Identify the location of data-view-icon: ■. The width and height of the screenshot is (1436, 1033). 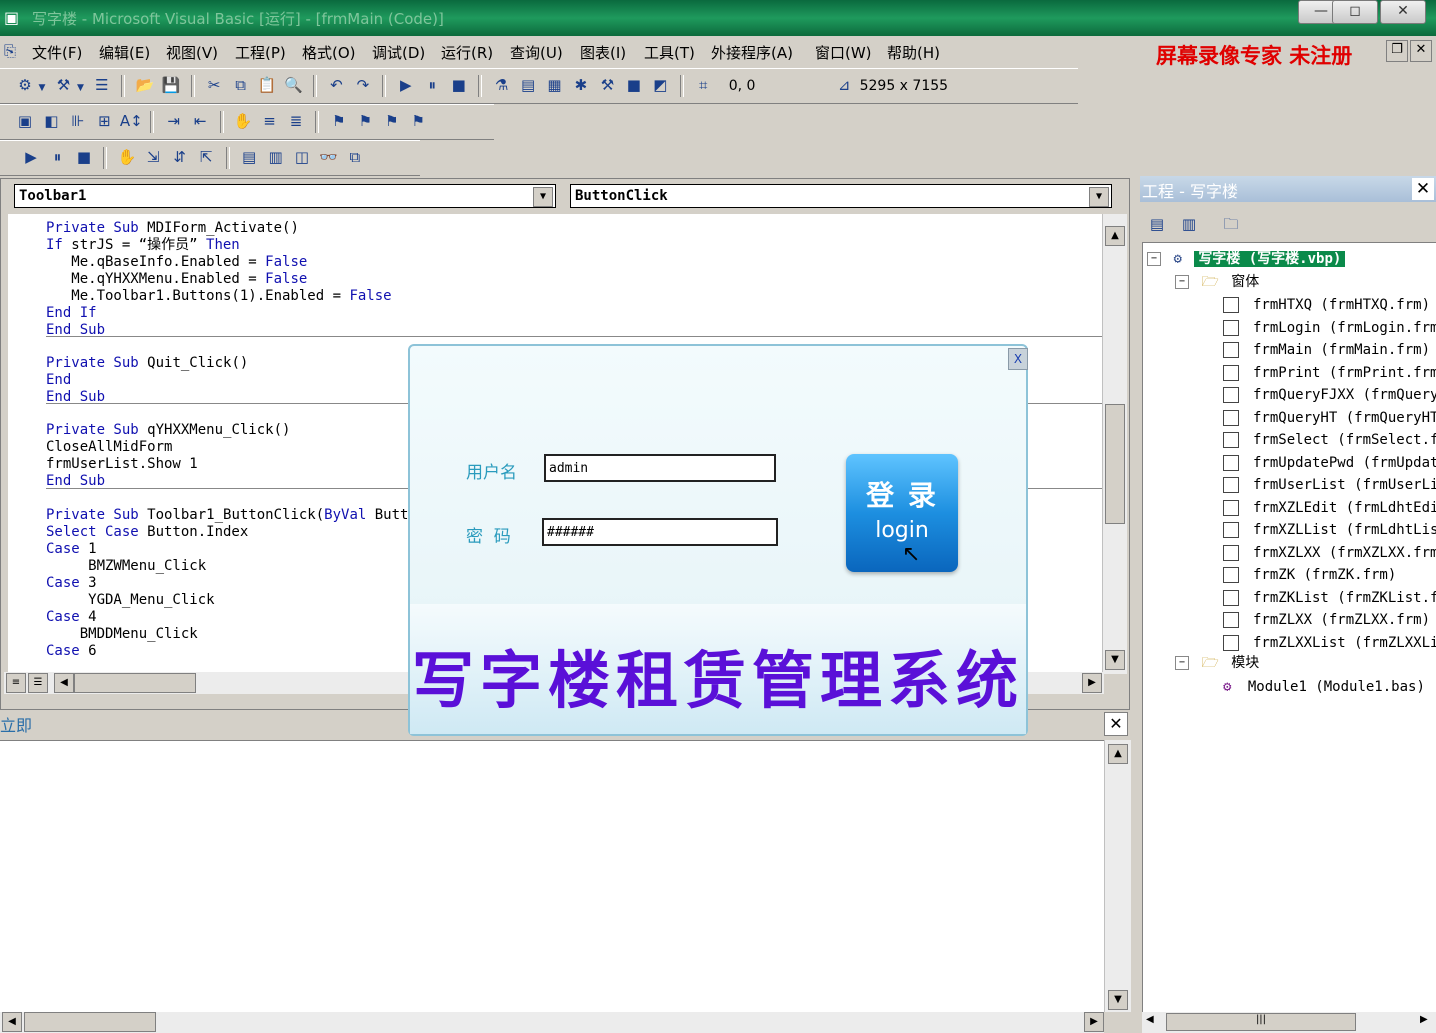
(634, 85).